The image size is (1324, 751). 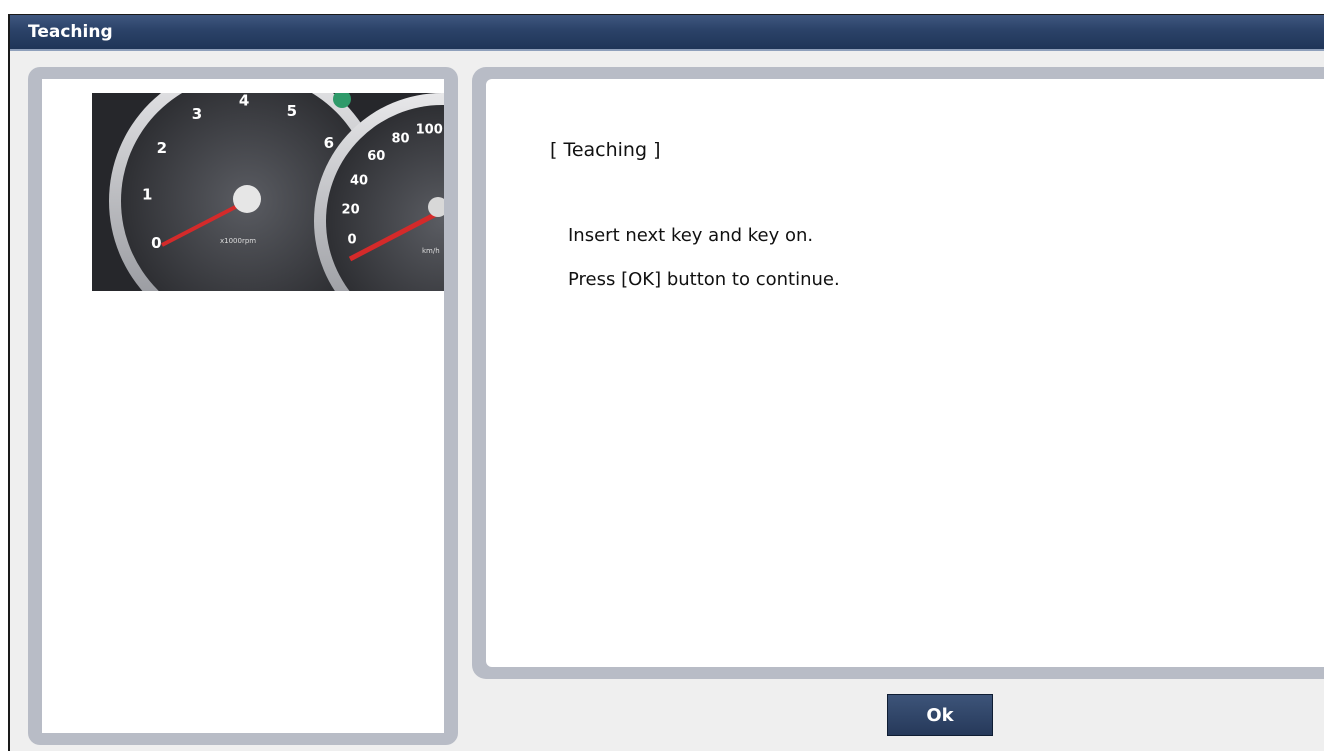 What do you see at coordinates (329, 143) in the screenshot?
I see `tach-tick-label: 6` at bounding box center [329, 143].